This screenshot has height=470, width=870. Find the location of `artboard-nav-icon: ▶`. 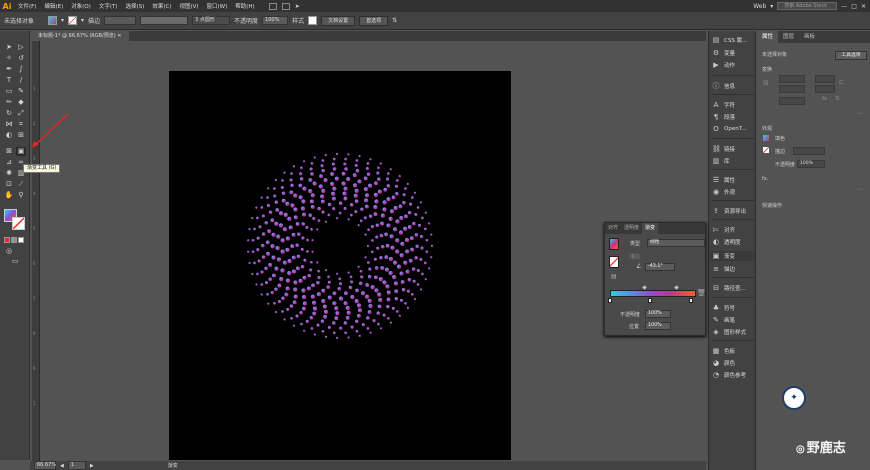

artboard-nav-icon: ▶ is located at coordinates (92, 466).